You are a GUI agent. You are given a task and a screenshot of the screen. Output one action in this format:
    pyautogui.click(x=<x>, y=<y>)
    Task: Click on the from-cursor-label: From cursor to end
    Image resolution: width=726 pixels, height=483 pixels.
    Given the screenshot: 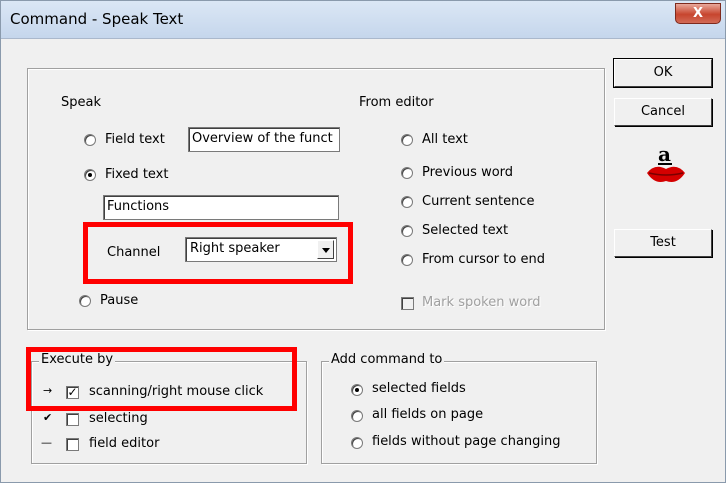 What is the action you would take?
    pyautogui.click(x=483, y=259)
    